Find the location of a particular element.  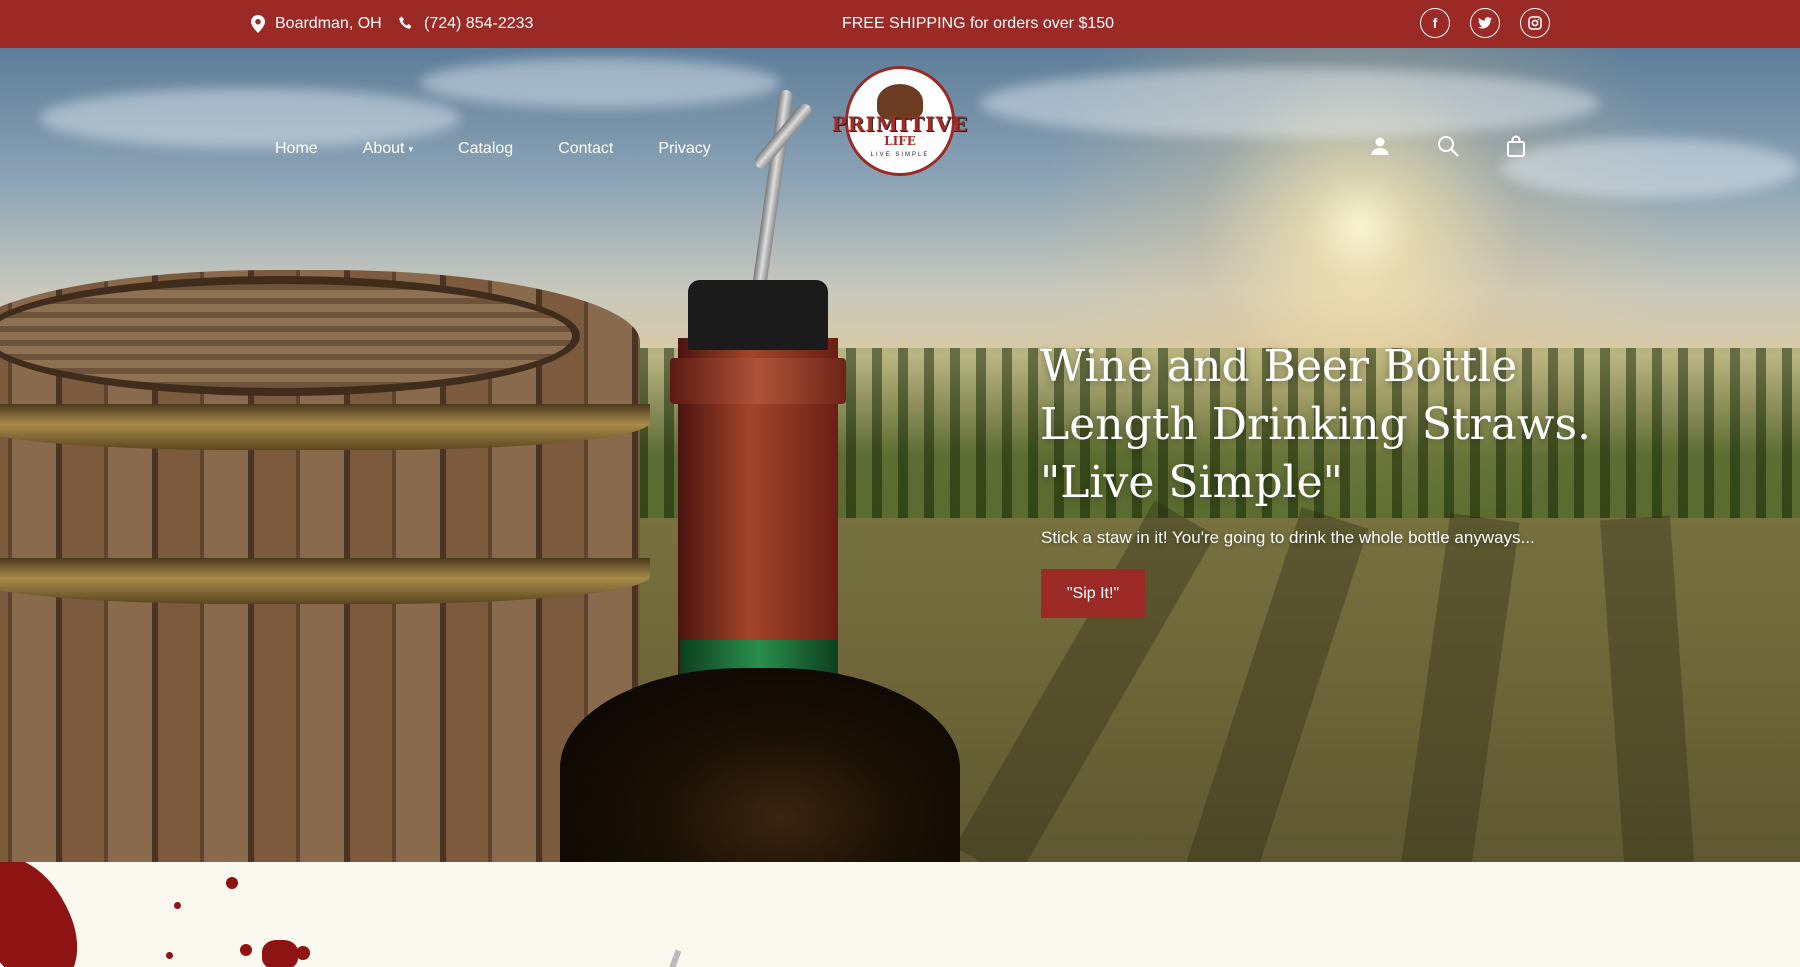

user-icon is located at coordinates (1380, 146).